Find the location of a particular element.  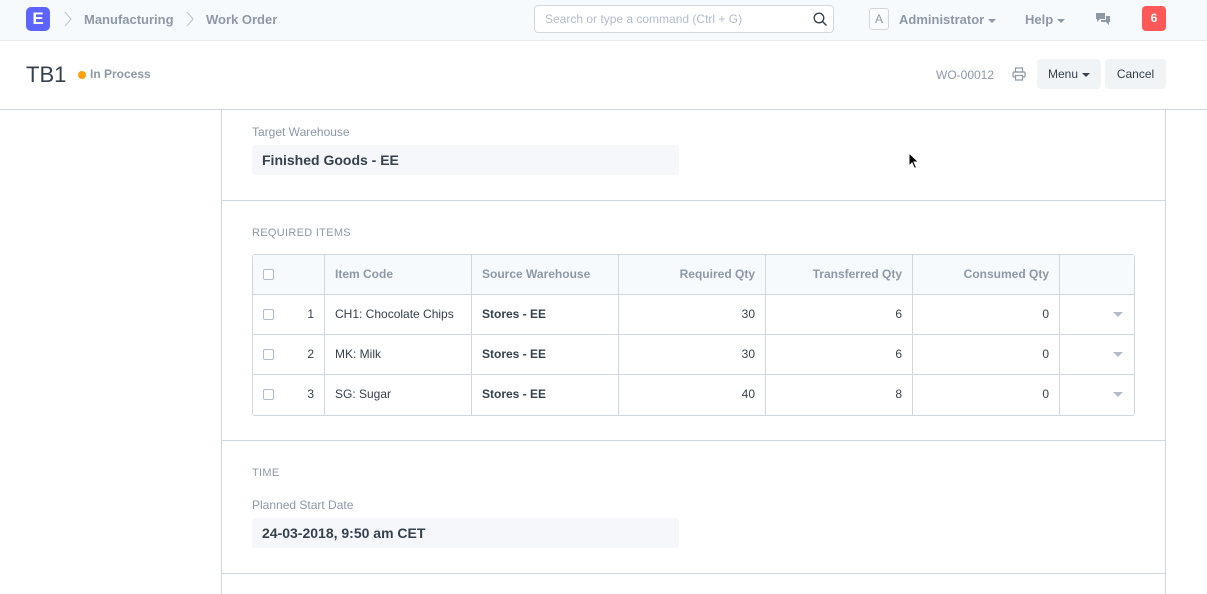

item-code-cell: MK: Milk is located at coordinates (398, 354).